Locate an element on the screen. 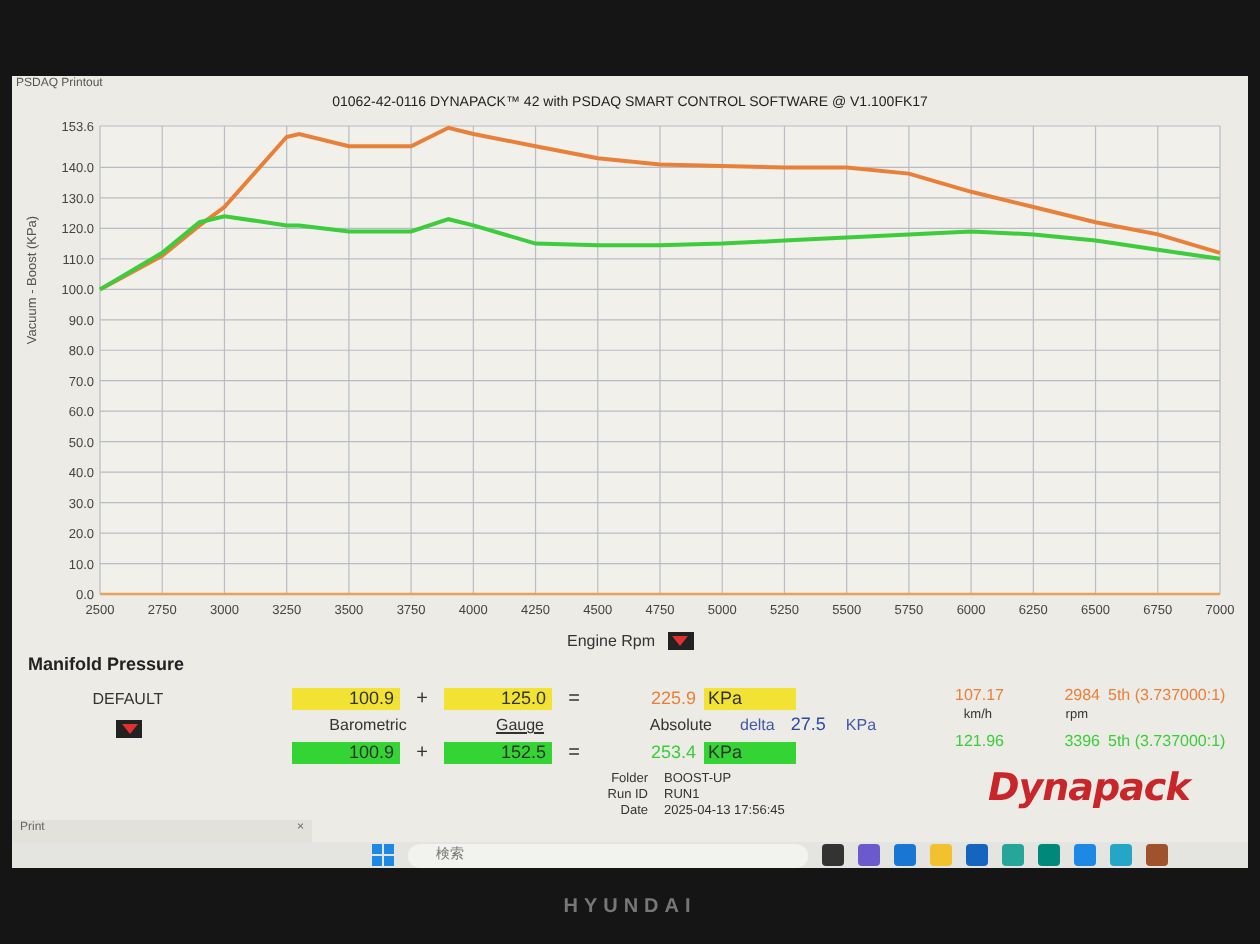  start-icon is located at coordinates (383, 855).